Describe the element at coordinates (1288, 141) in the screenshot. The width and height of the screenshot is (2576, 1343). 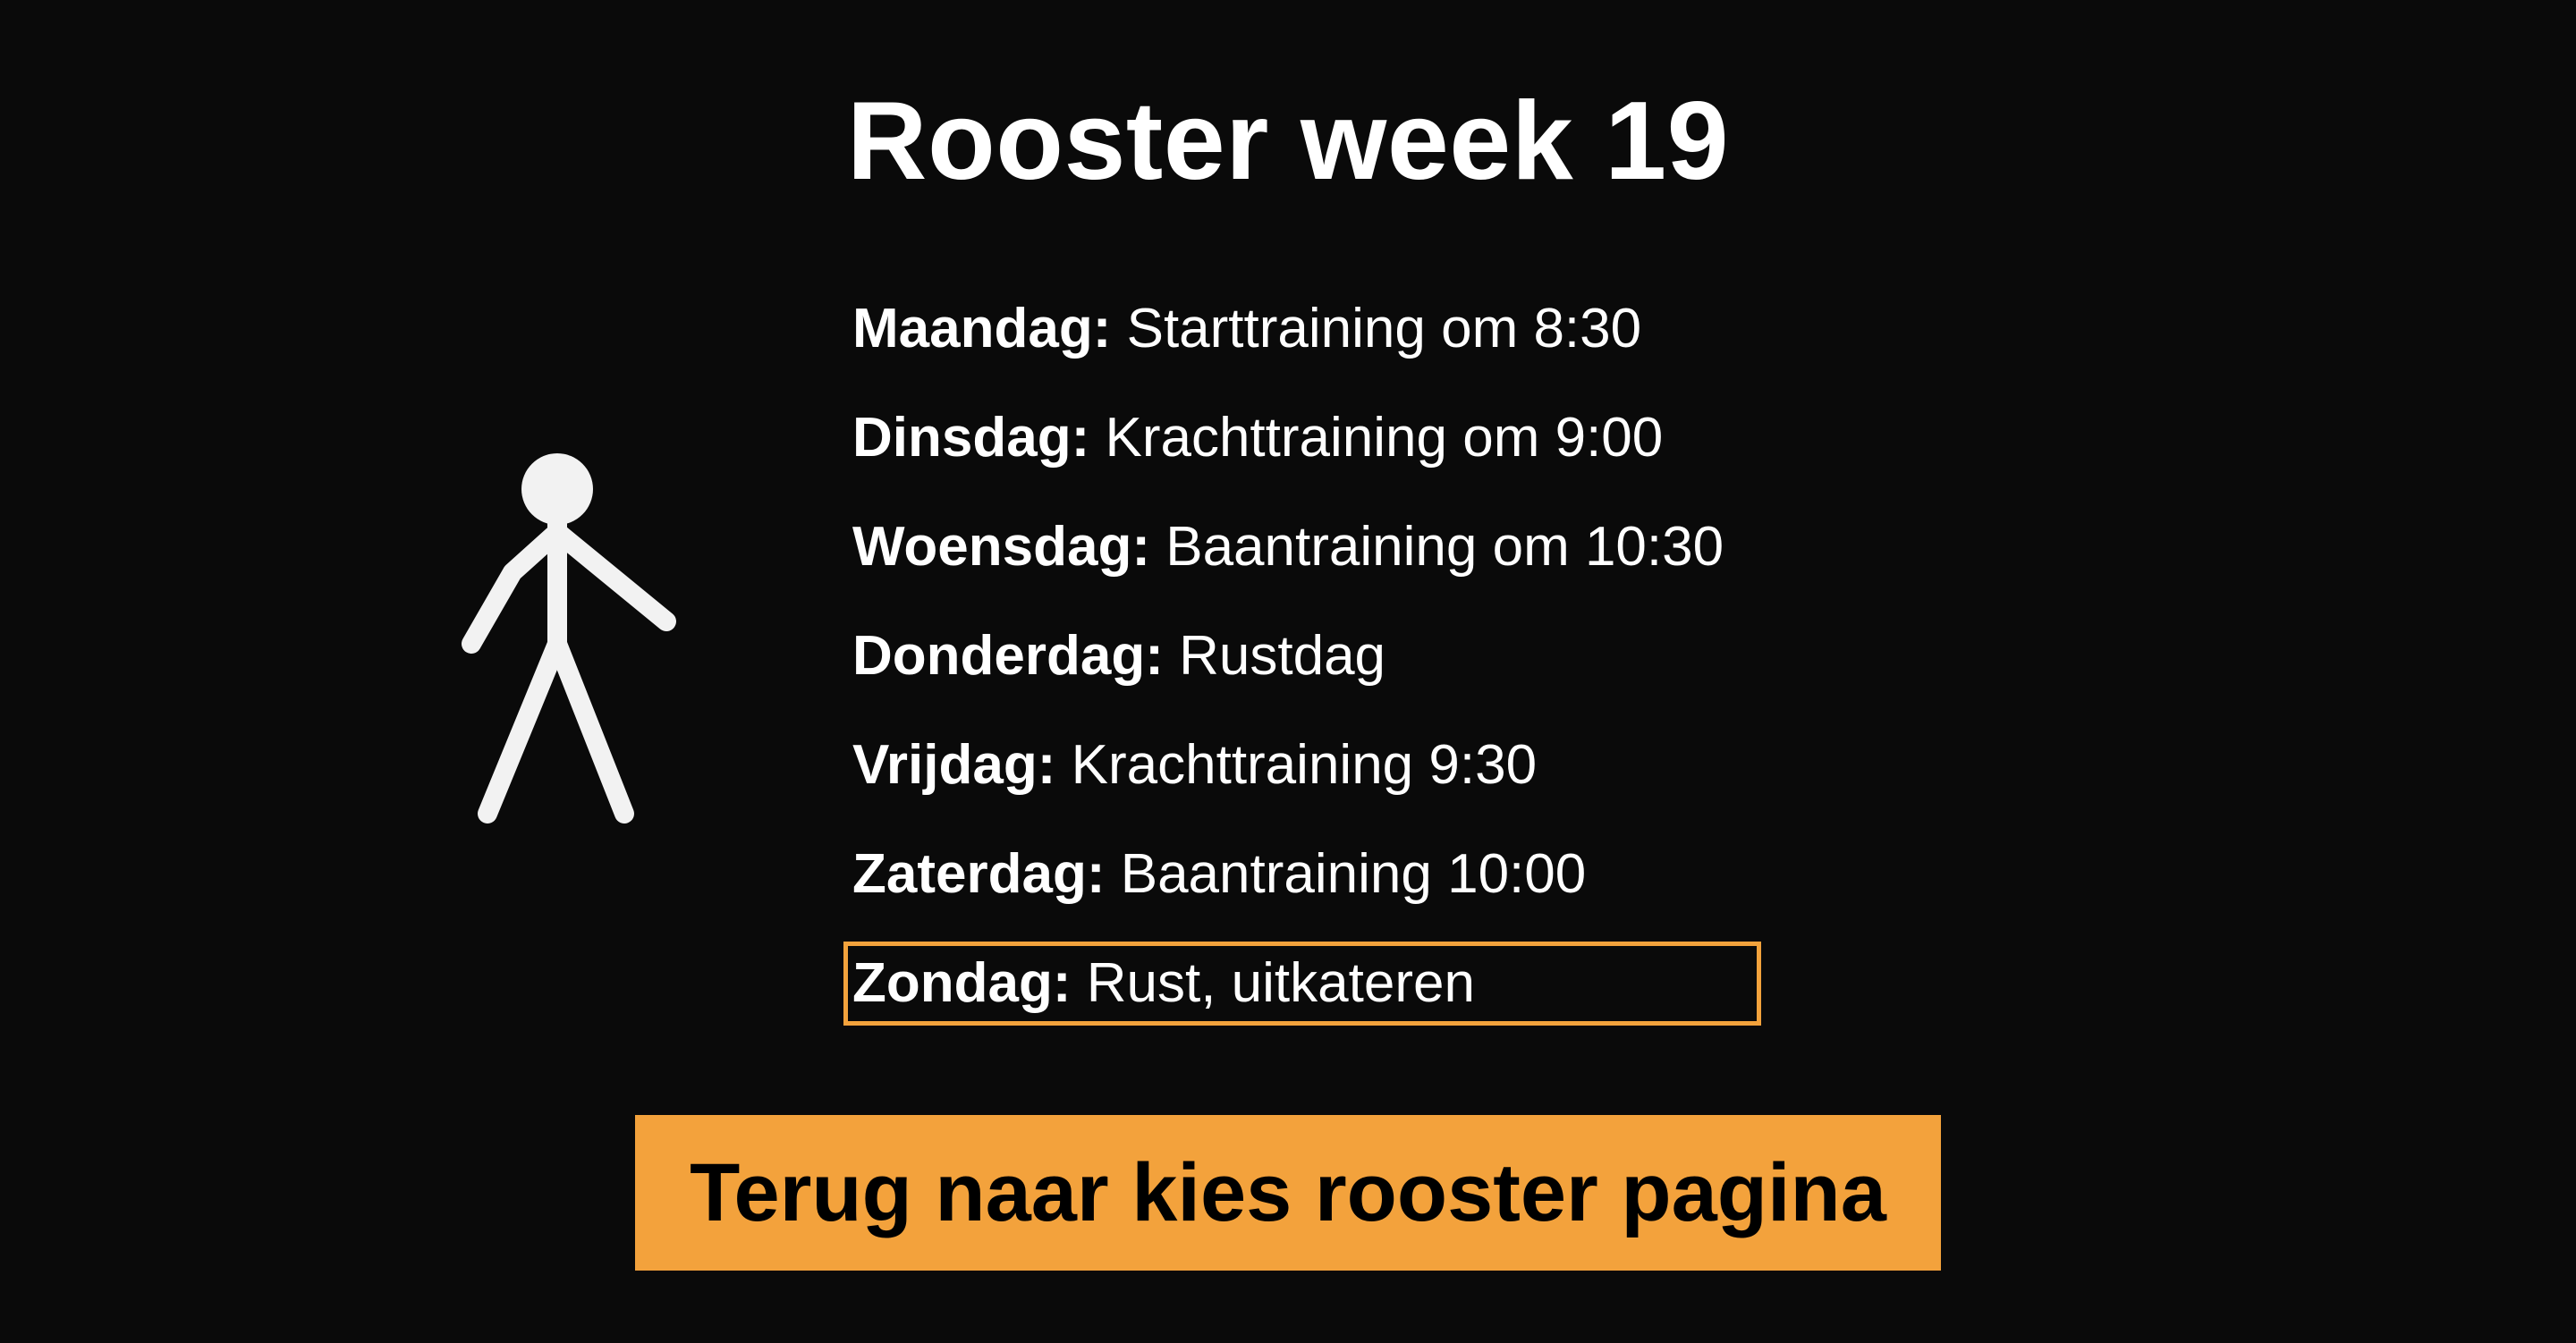
I see `page-title: Rooster week 19` at that location.